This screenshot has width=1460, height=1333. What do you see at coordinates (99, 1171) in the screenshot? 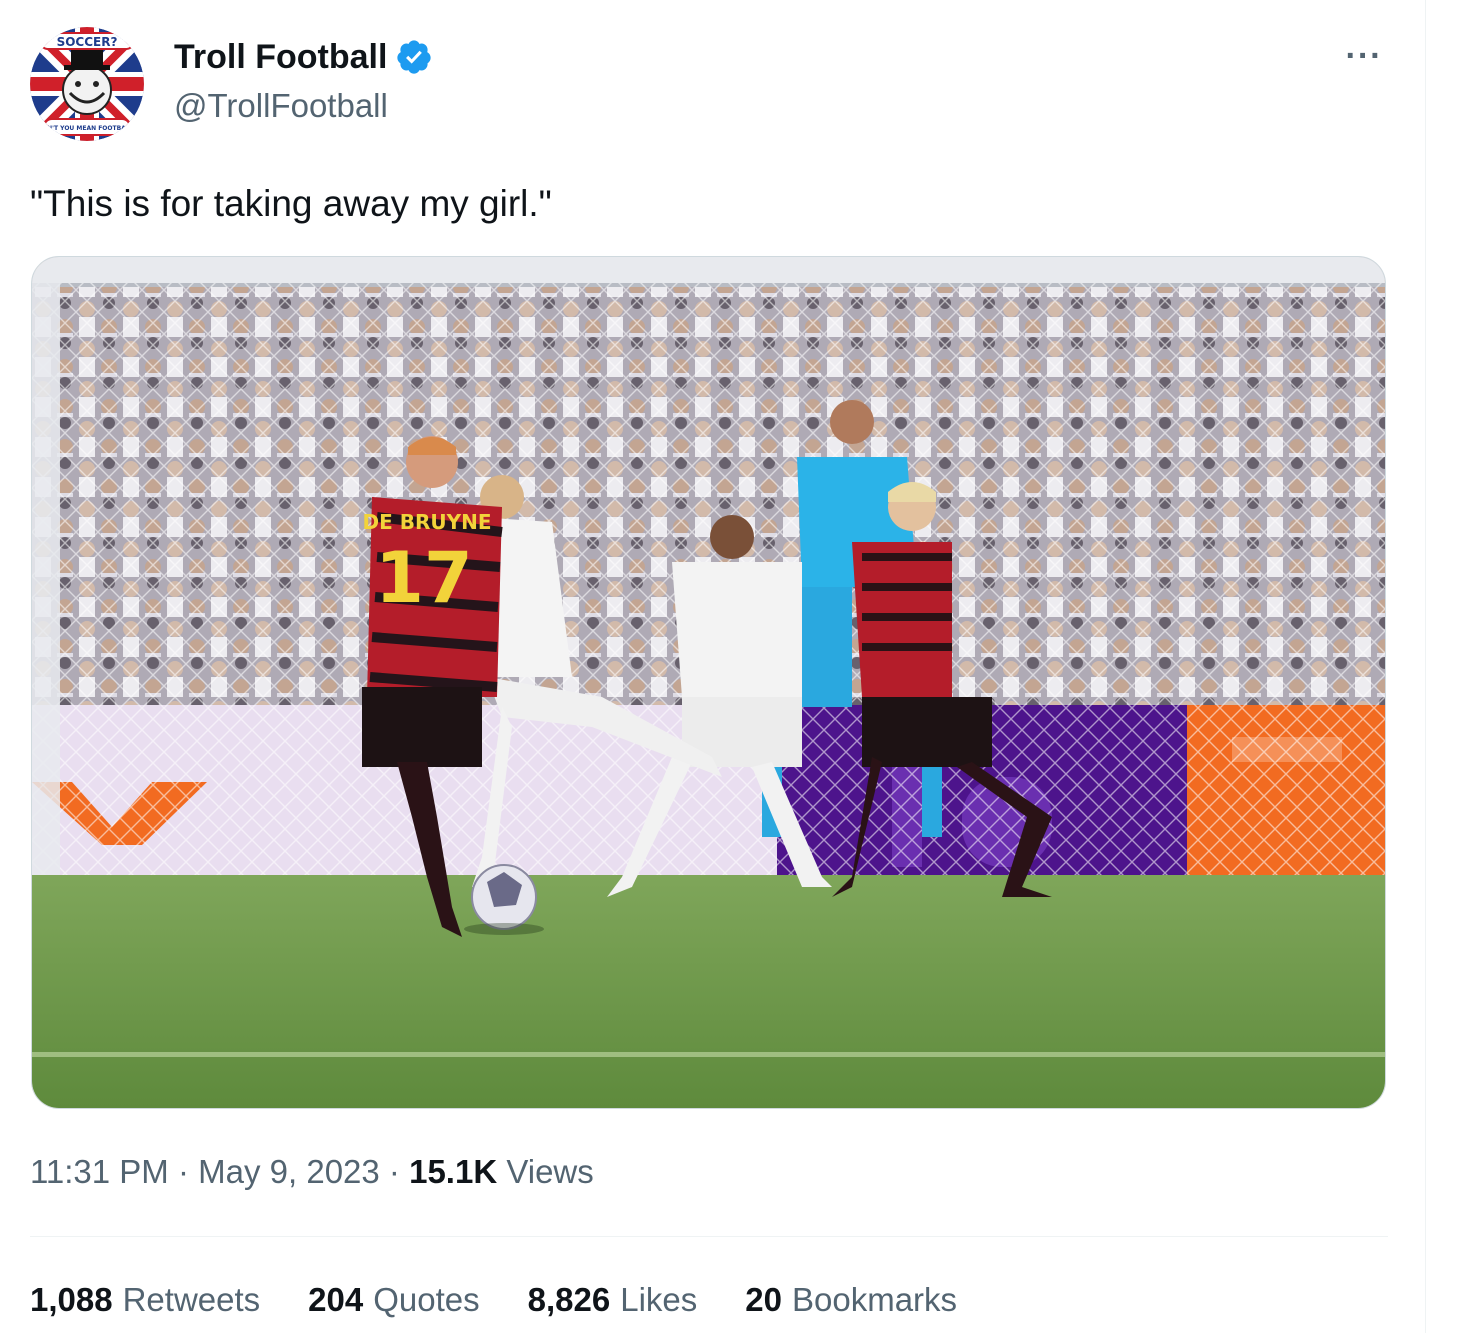
I see `tweet-time: 11:31 PM` at bounding box center [99, 1171].